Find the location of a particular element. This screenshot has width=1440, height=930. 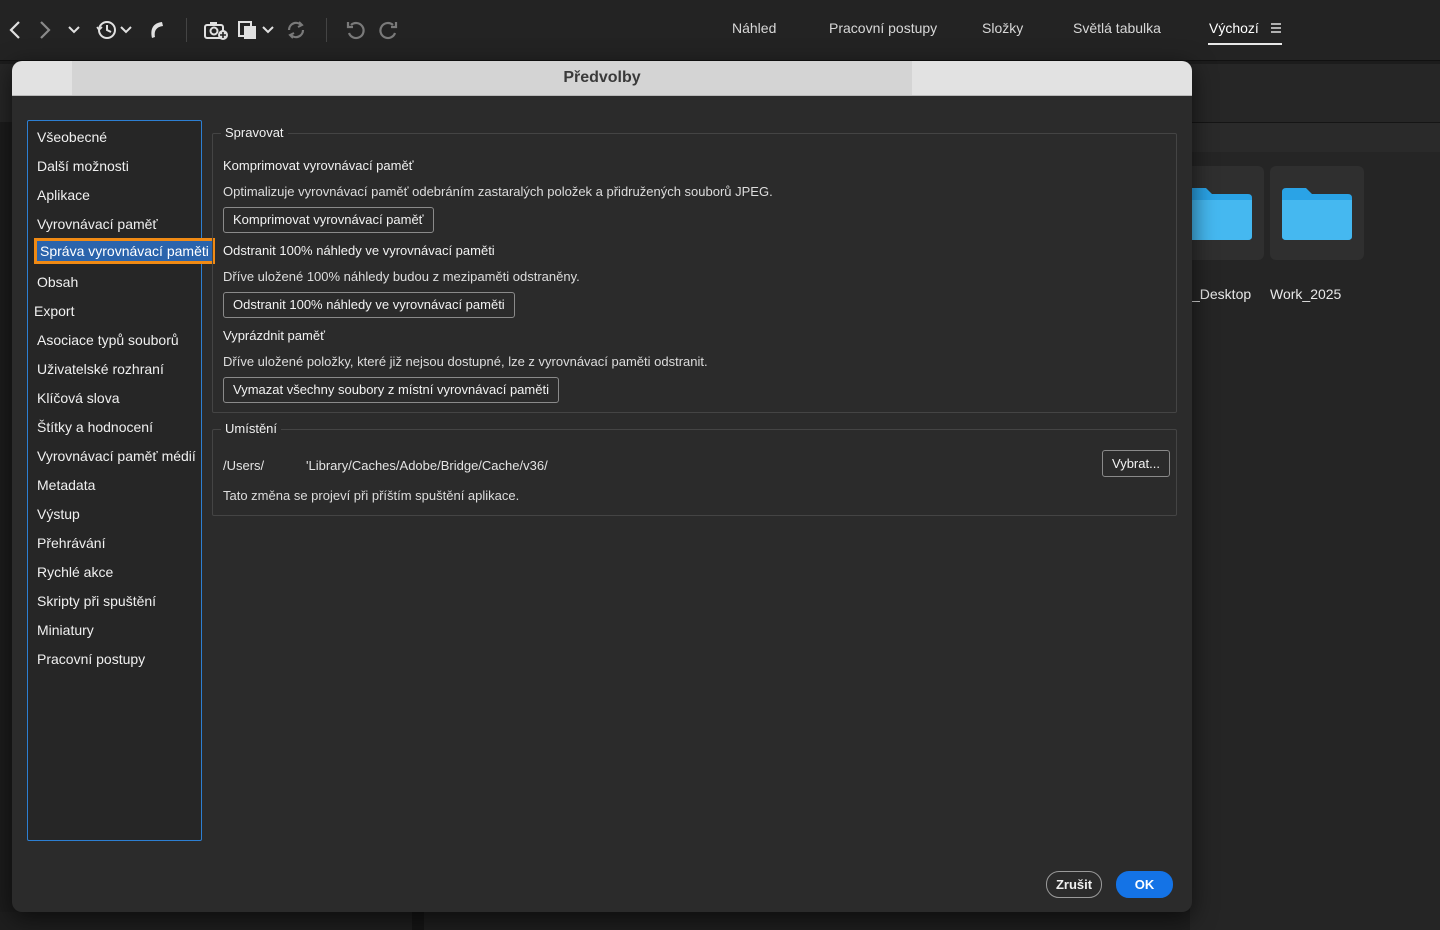

background-content-header is located at coordinates (1315, 137).